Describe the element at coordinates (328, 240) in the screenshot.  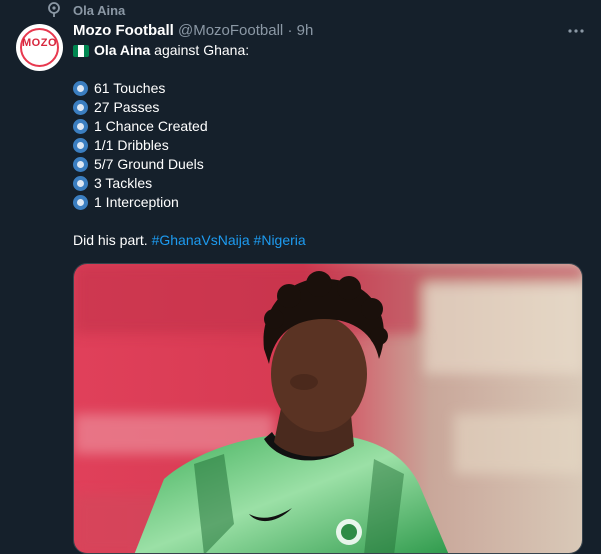
I see `tweet-closing: Did his part. #GhanaVsNaija #Nigeria` at that location.